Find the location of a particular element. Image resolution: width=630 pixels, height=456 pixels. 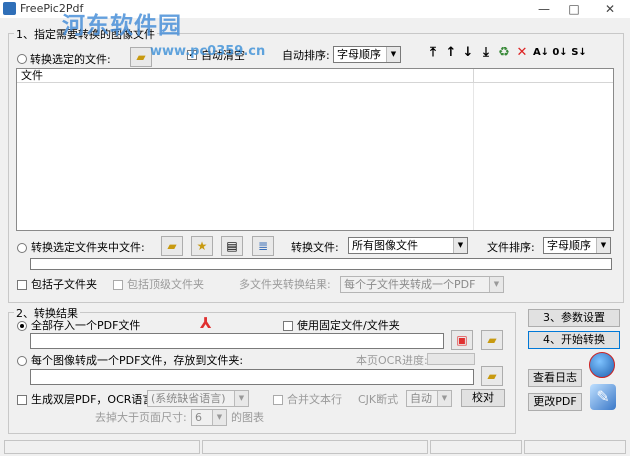

stack-button: ≣ is located at coordinates (263, 246).